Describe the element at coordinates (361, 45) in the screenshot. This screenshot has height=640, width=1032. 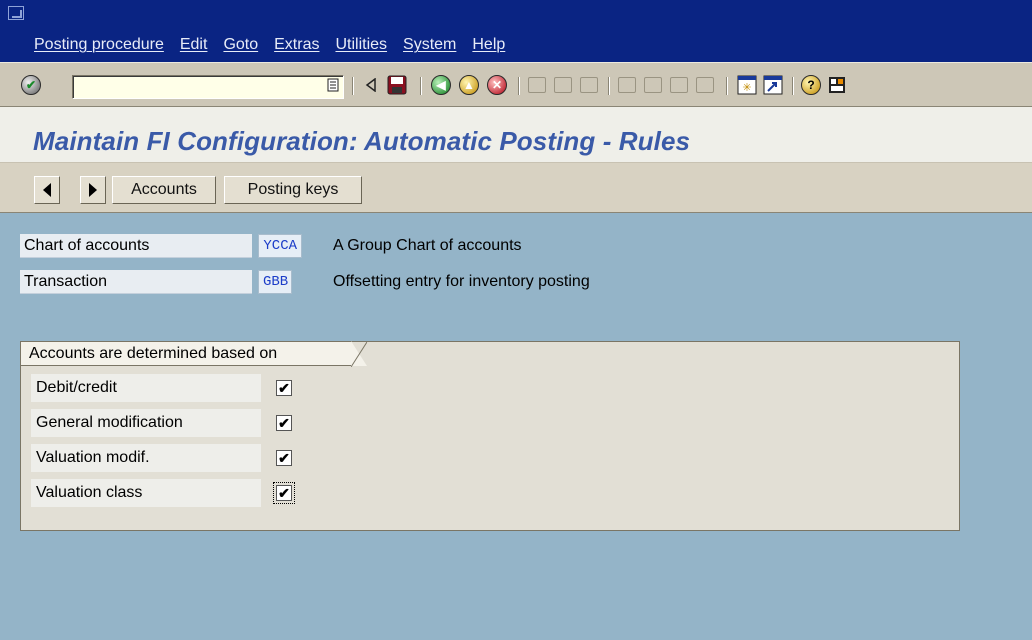
I see `menu-utilities: Utilities` at that location.